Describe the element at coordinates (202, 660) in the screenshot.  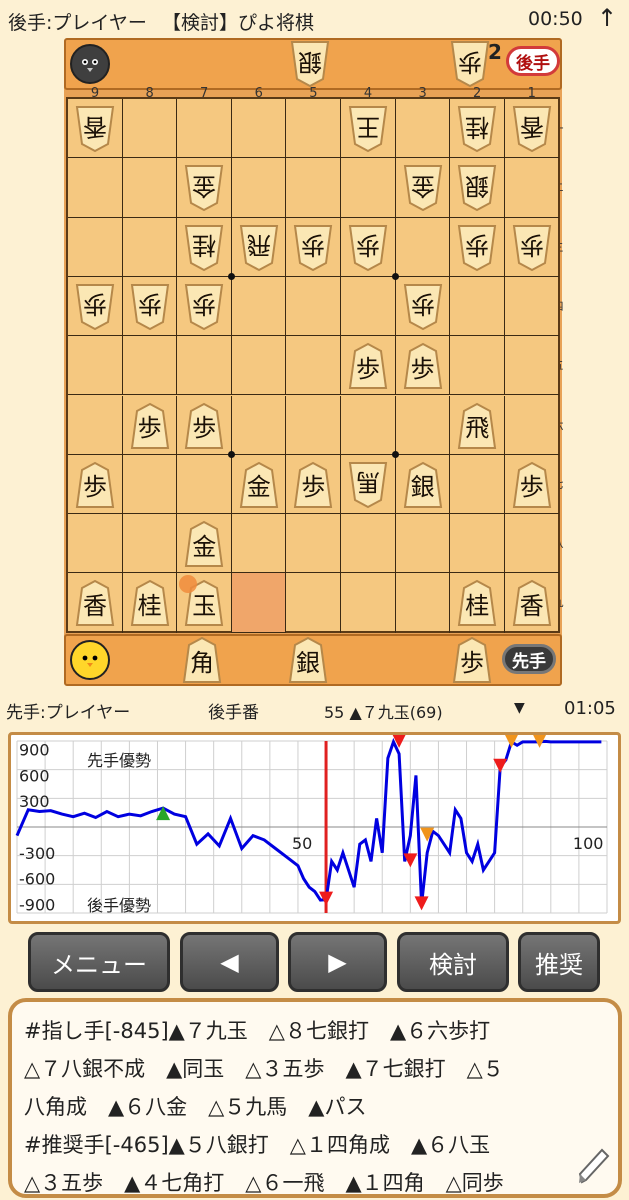
I see `sente-hand-piece: 角` at that location.